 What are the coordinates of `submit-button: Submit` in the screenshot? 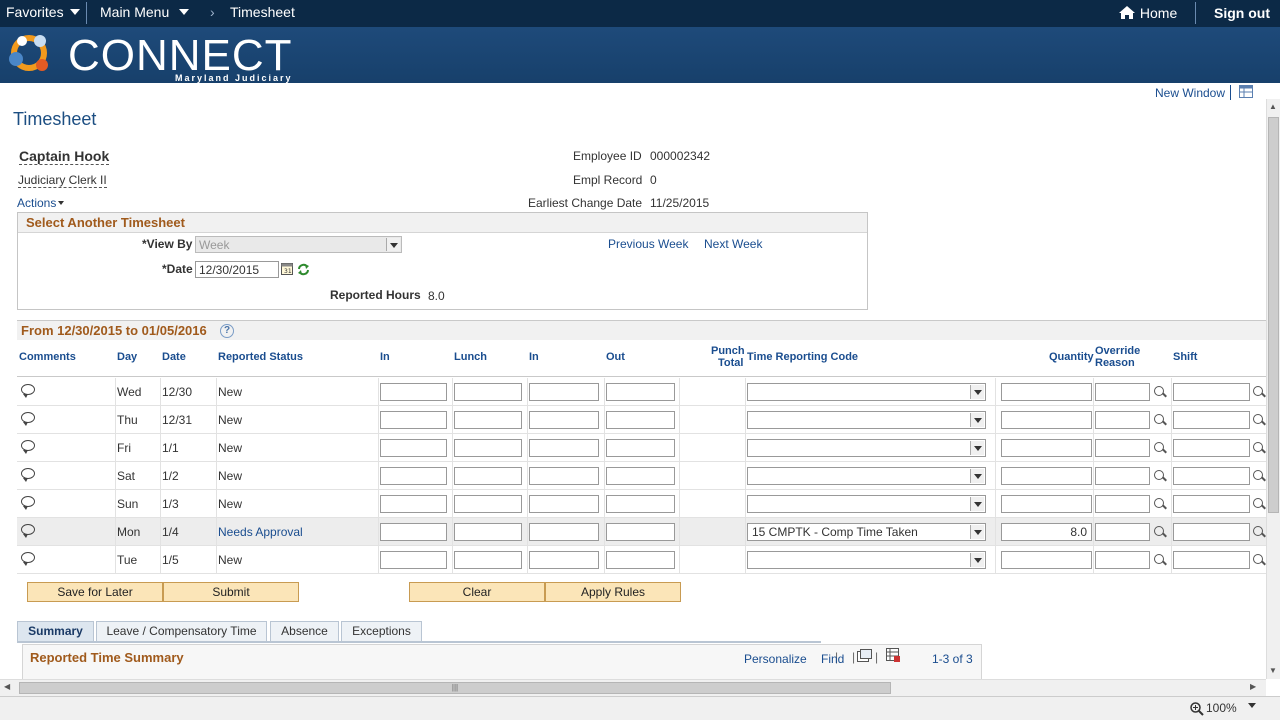 It's located at (231, 592).